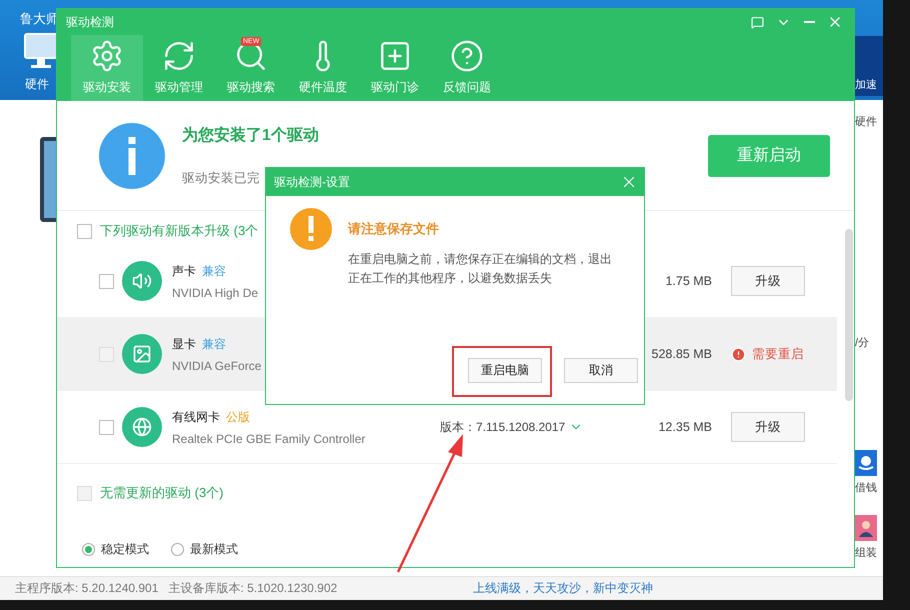  What do you see at coordinates (866, 85) in the screenshot?
I see `banner-text: 加速` at bounding box center [866, 85].